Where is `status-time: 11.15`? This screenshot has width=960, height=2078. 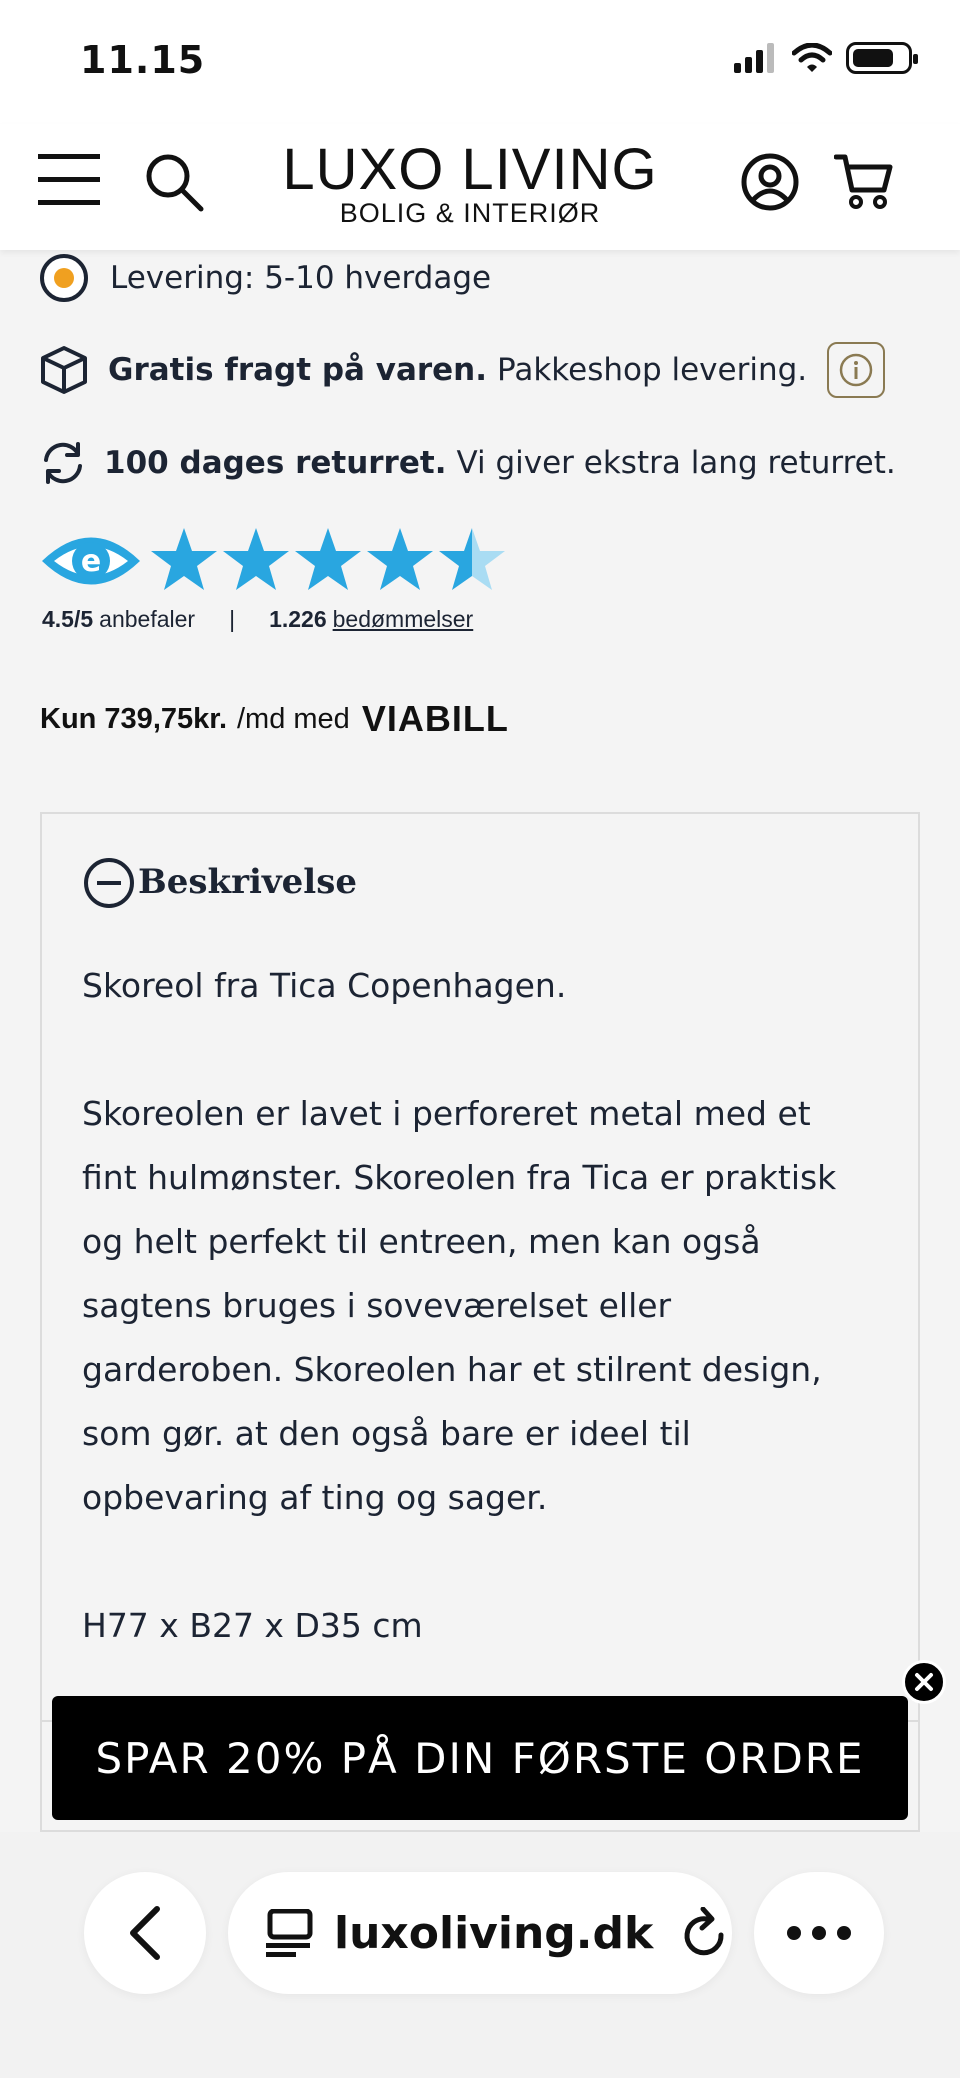 status-time: 11.15 is located at coordinates (143, 60).